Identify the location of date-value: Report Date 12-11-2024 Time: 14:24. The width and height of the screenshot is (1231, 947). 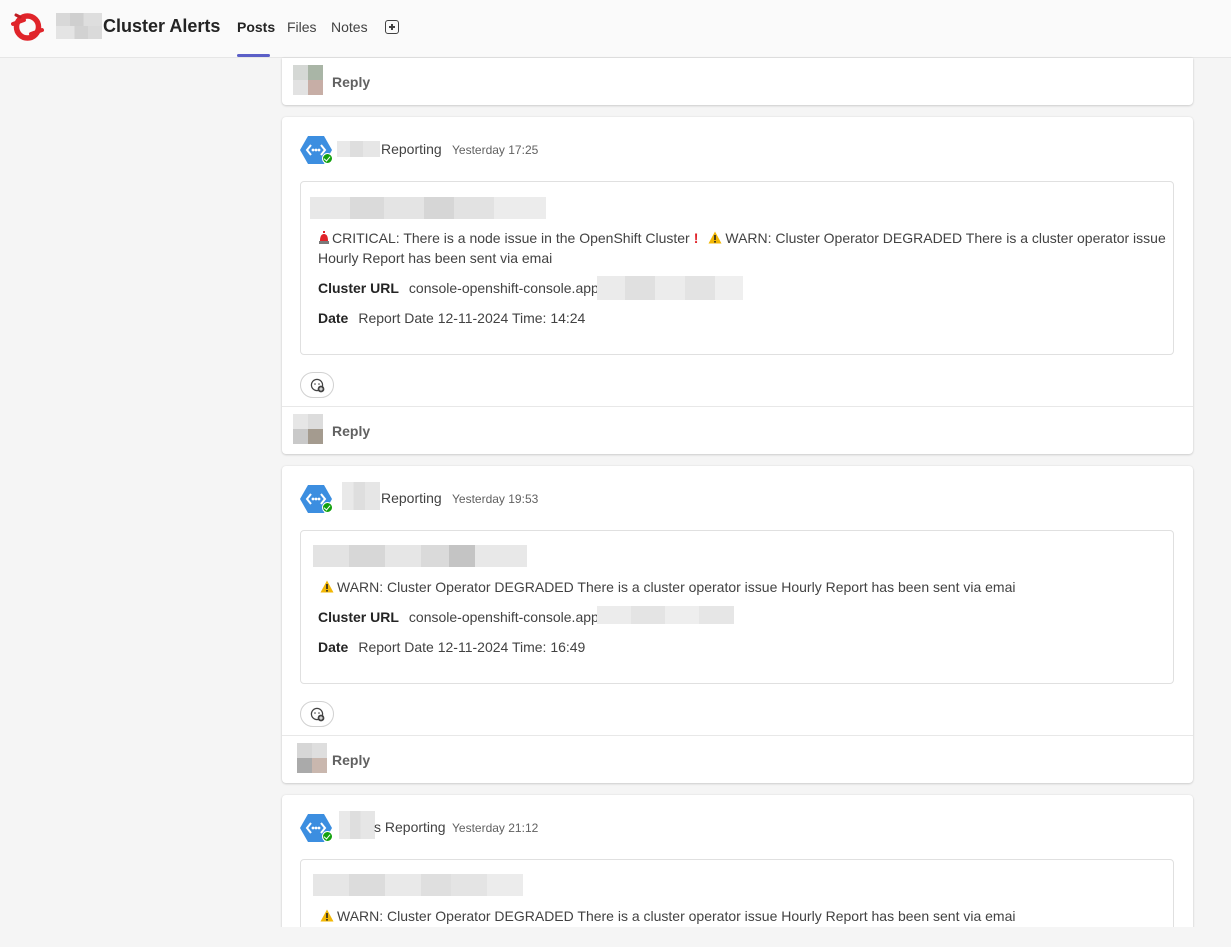
(472, 318).